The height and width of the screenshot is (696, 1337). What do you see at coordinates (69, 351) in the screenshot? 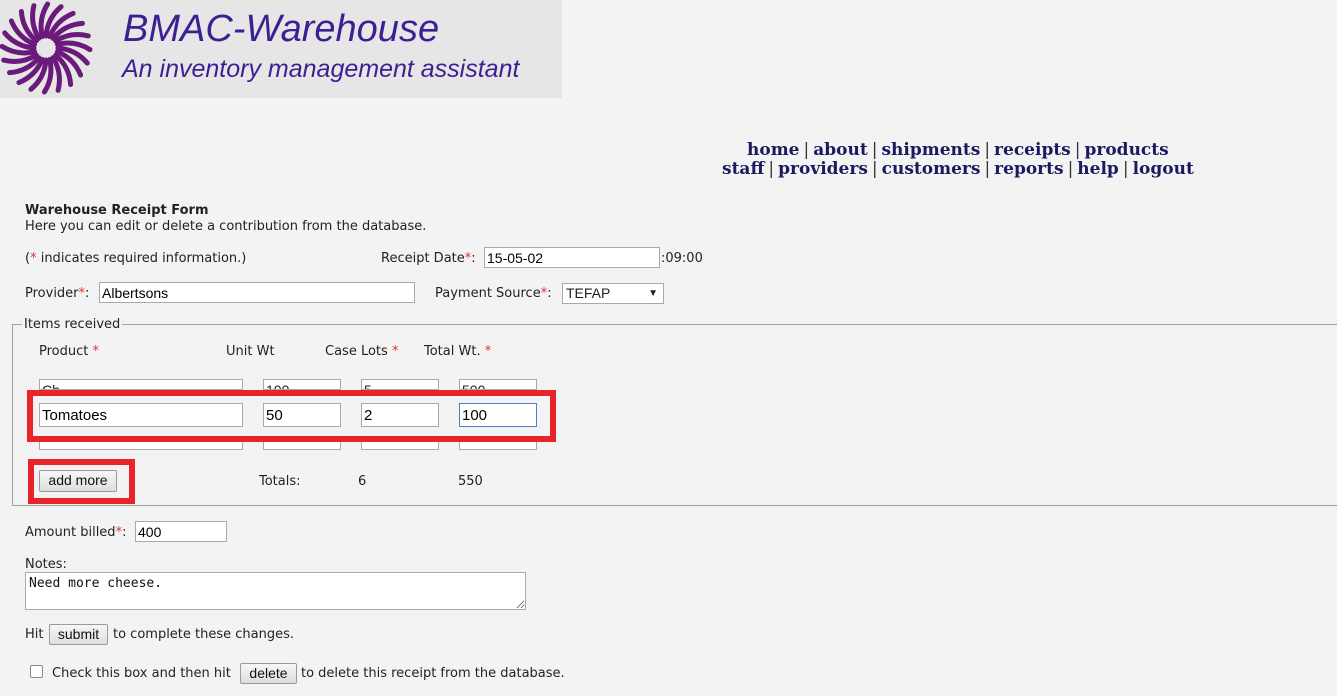
I see `column-header-product: Product *` at bounding box center [69, 351].